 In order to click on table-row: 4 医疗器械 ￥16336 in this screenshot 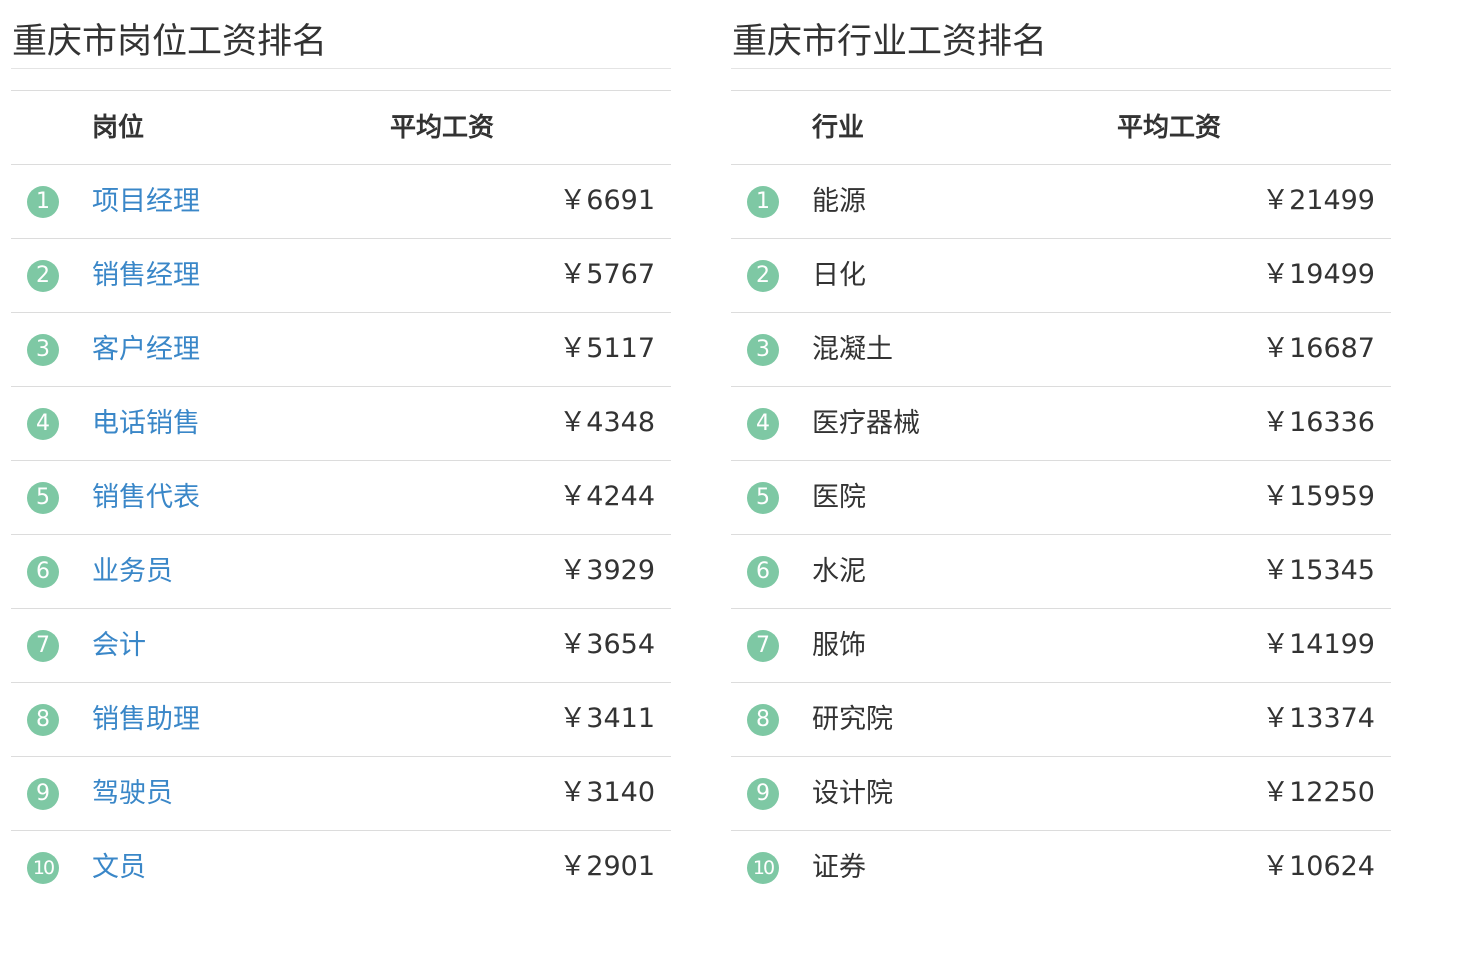, I will do `click(1061, 424)`.